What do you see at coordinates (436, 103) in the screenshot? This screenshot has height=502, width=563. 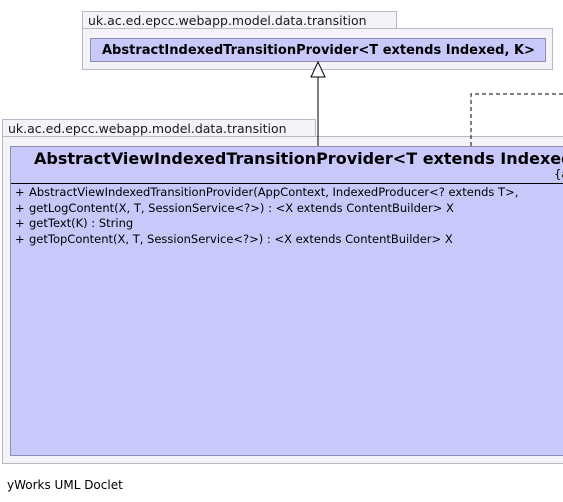 I see `relations-layer` at bounding box center [436, 103].